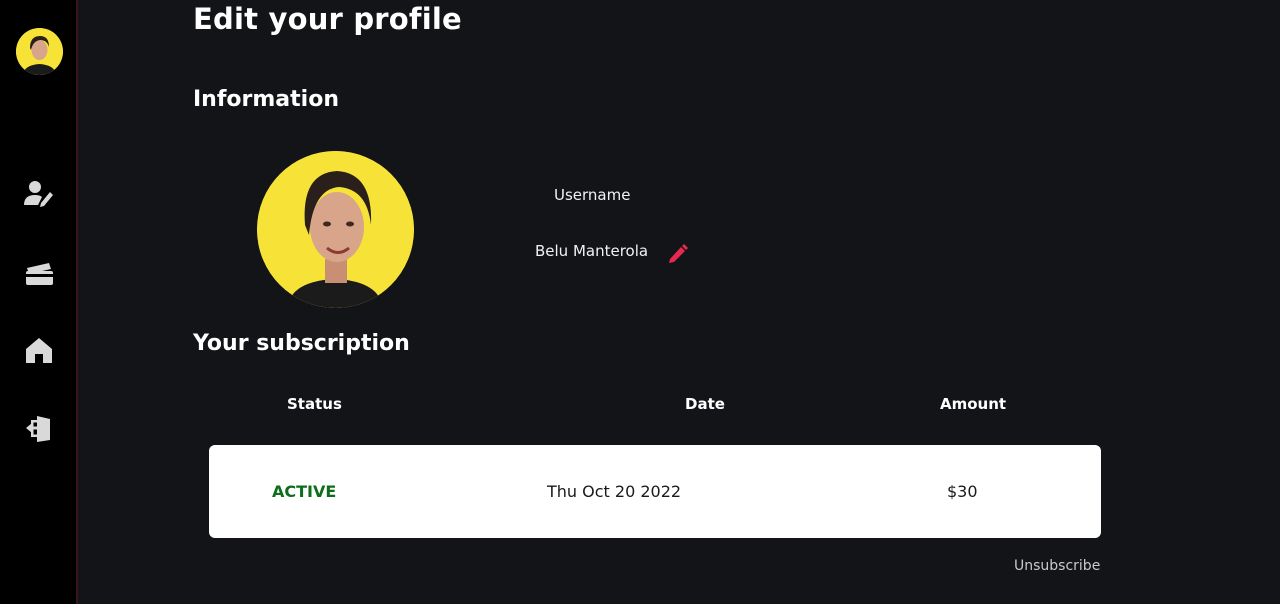 Image resolution: width=1280 pixels, height=604 pixels. I want to click on logout-icon, so click(39, 428).